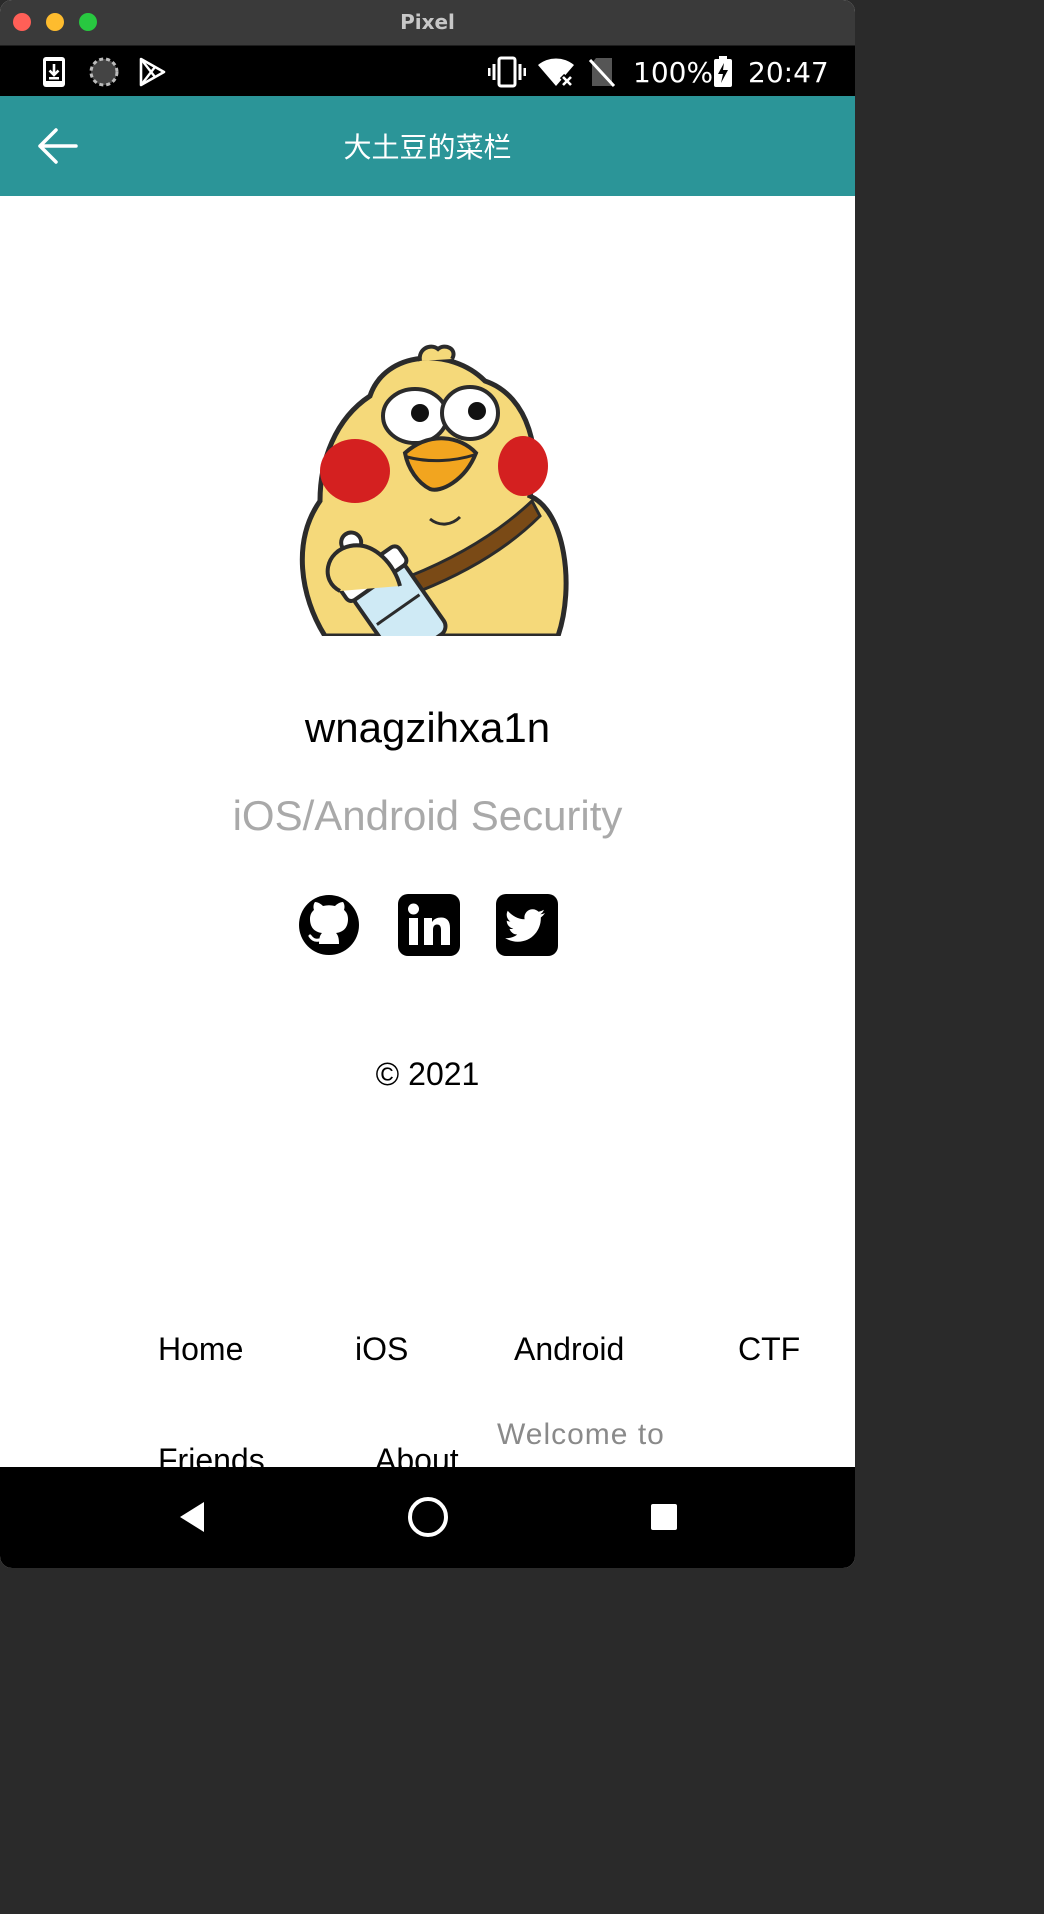 The width and height of the screenshot is (1044, 1914). Describe the element at coordinates (581, 1434) in the screenshot. I see `welcome-text: Welcome to` at that location.